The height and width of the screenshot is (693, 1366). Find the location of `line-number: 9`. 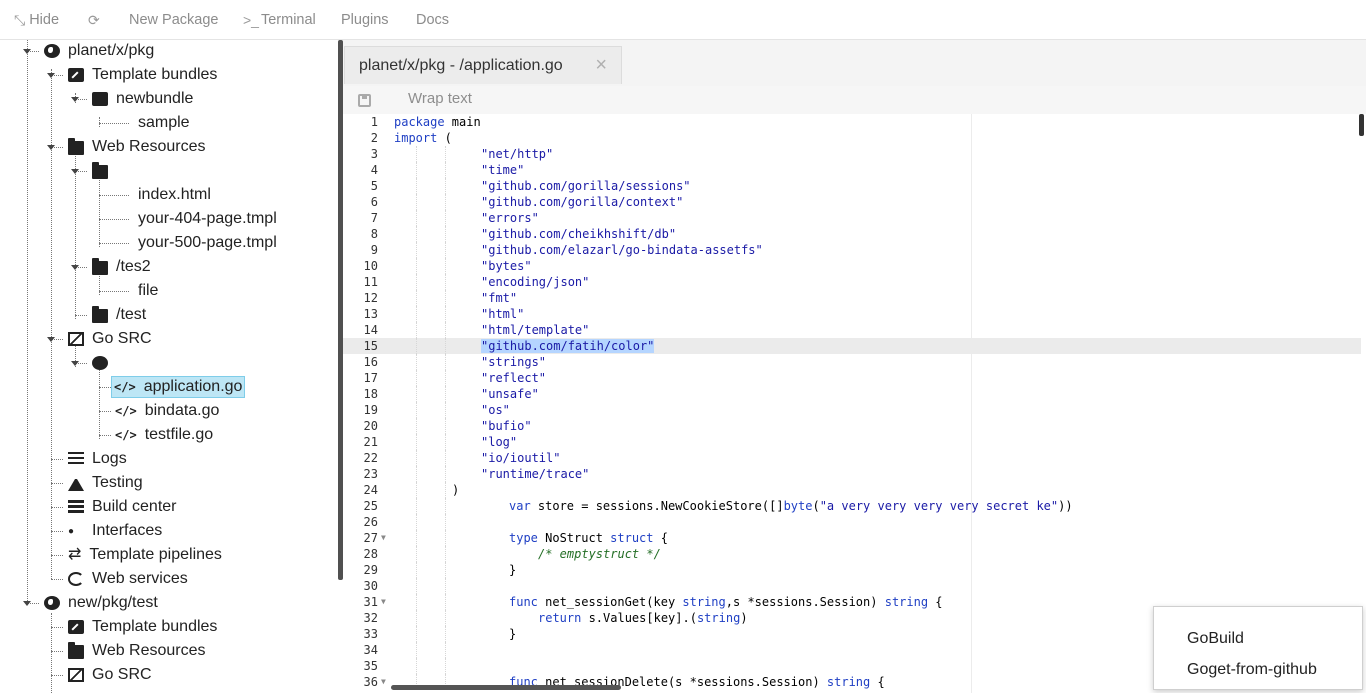

line-number: 9 is located at coordinates (374, 250).